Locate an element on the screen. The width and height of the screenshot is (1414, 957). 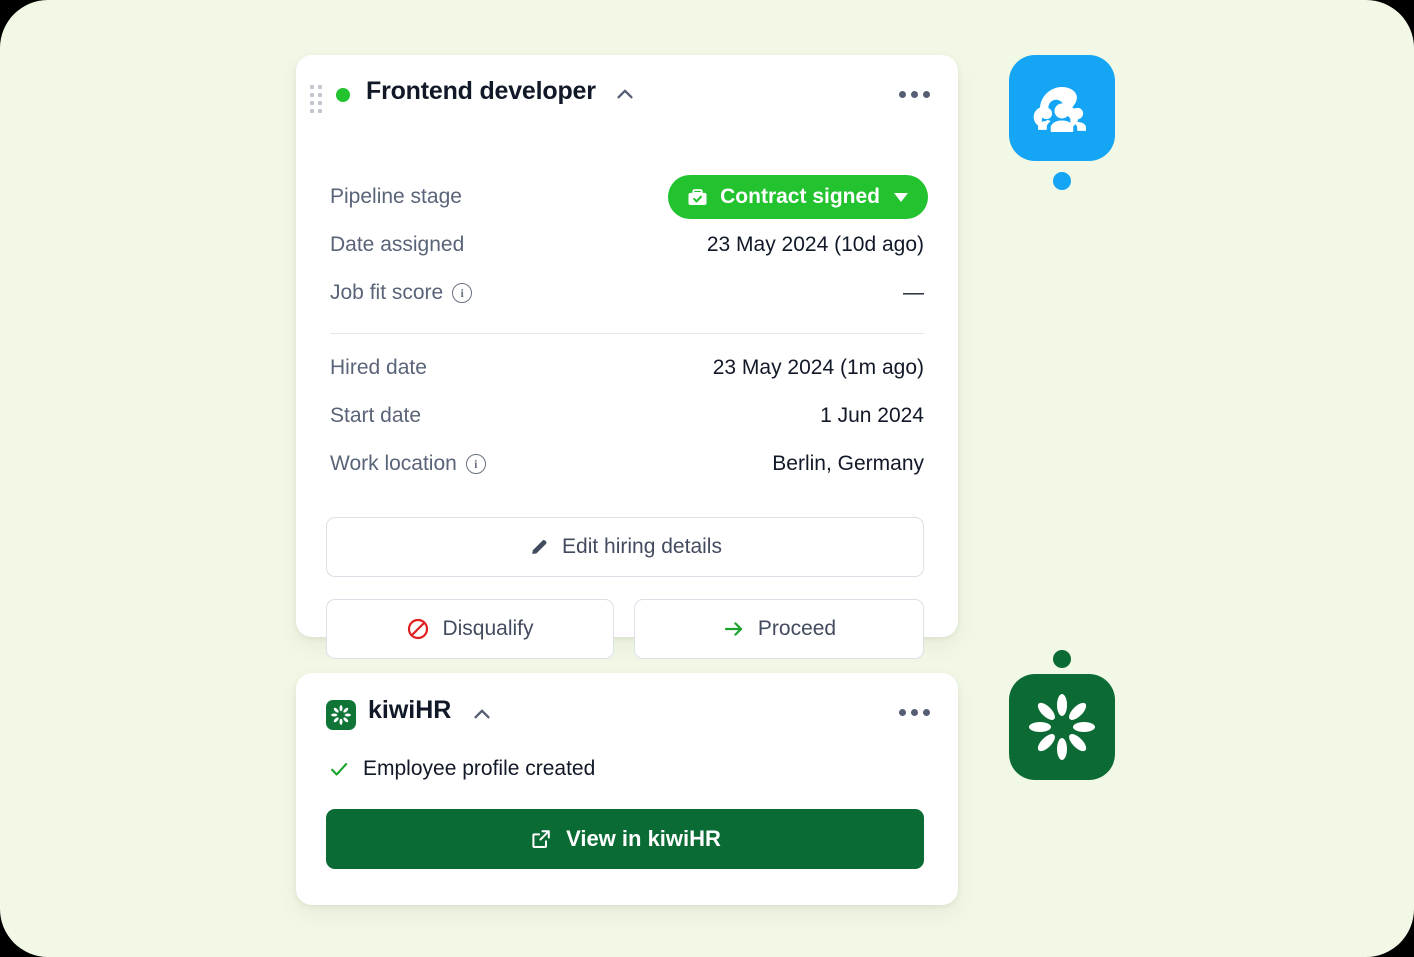
pipeline-stage-badge: Contract signed is located at coordinates (798, 197).